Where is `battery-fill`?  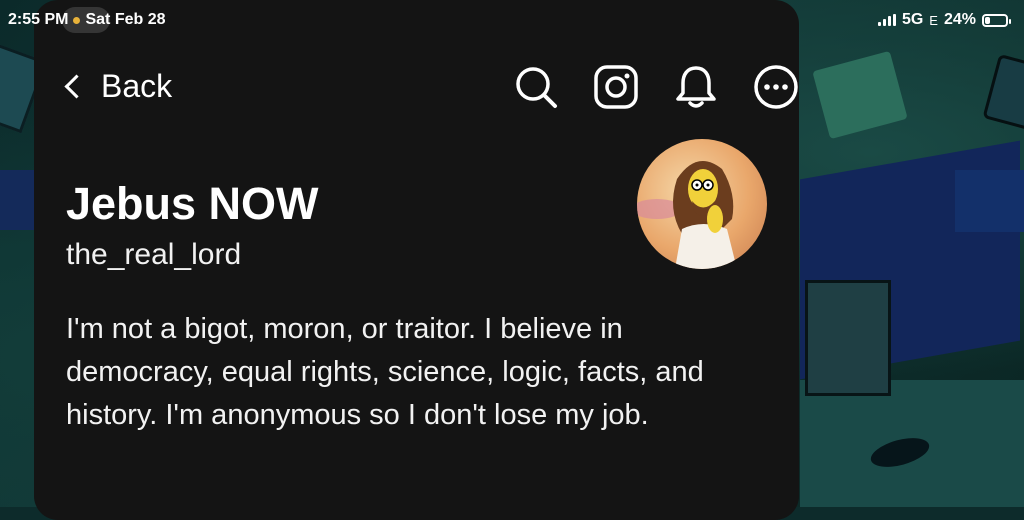 battery-fill is located at coordinates (988, 20).